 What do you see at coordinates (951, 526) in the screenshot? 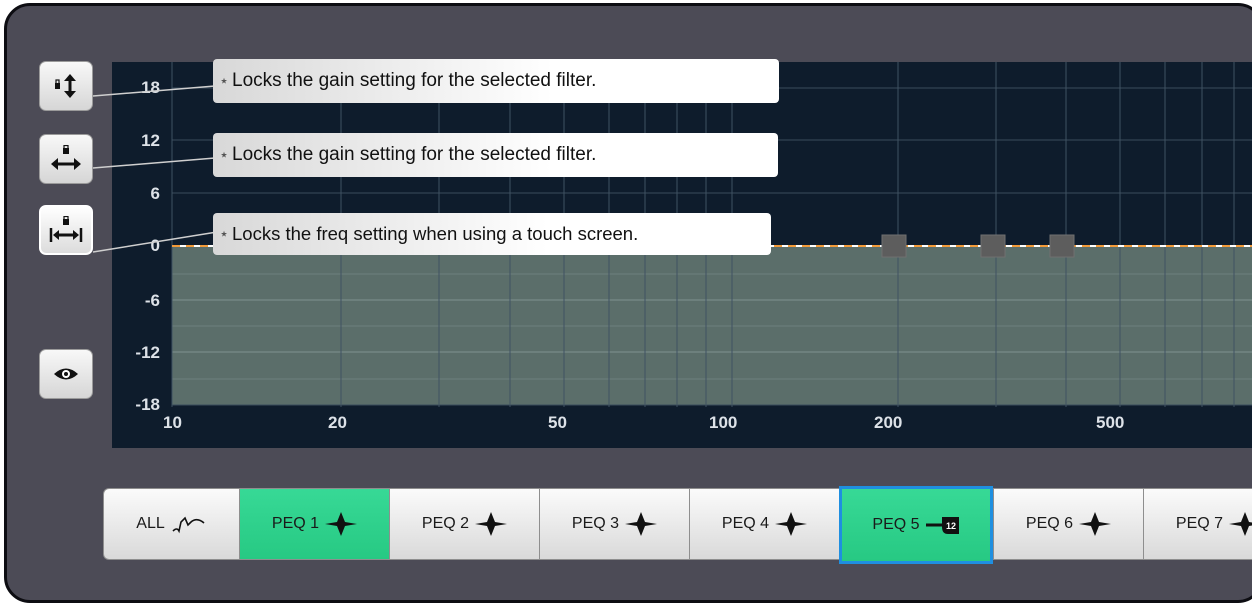
I see `filter-slope-badge: 12` at bounding box center [951, 526].